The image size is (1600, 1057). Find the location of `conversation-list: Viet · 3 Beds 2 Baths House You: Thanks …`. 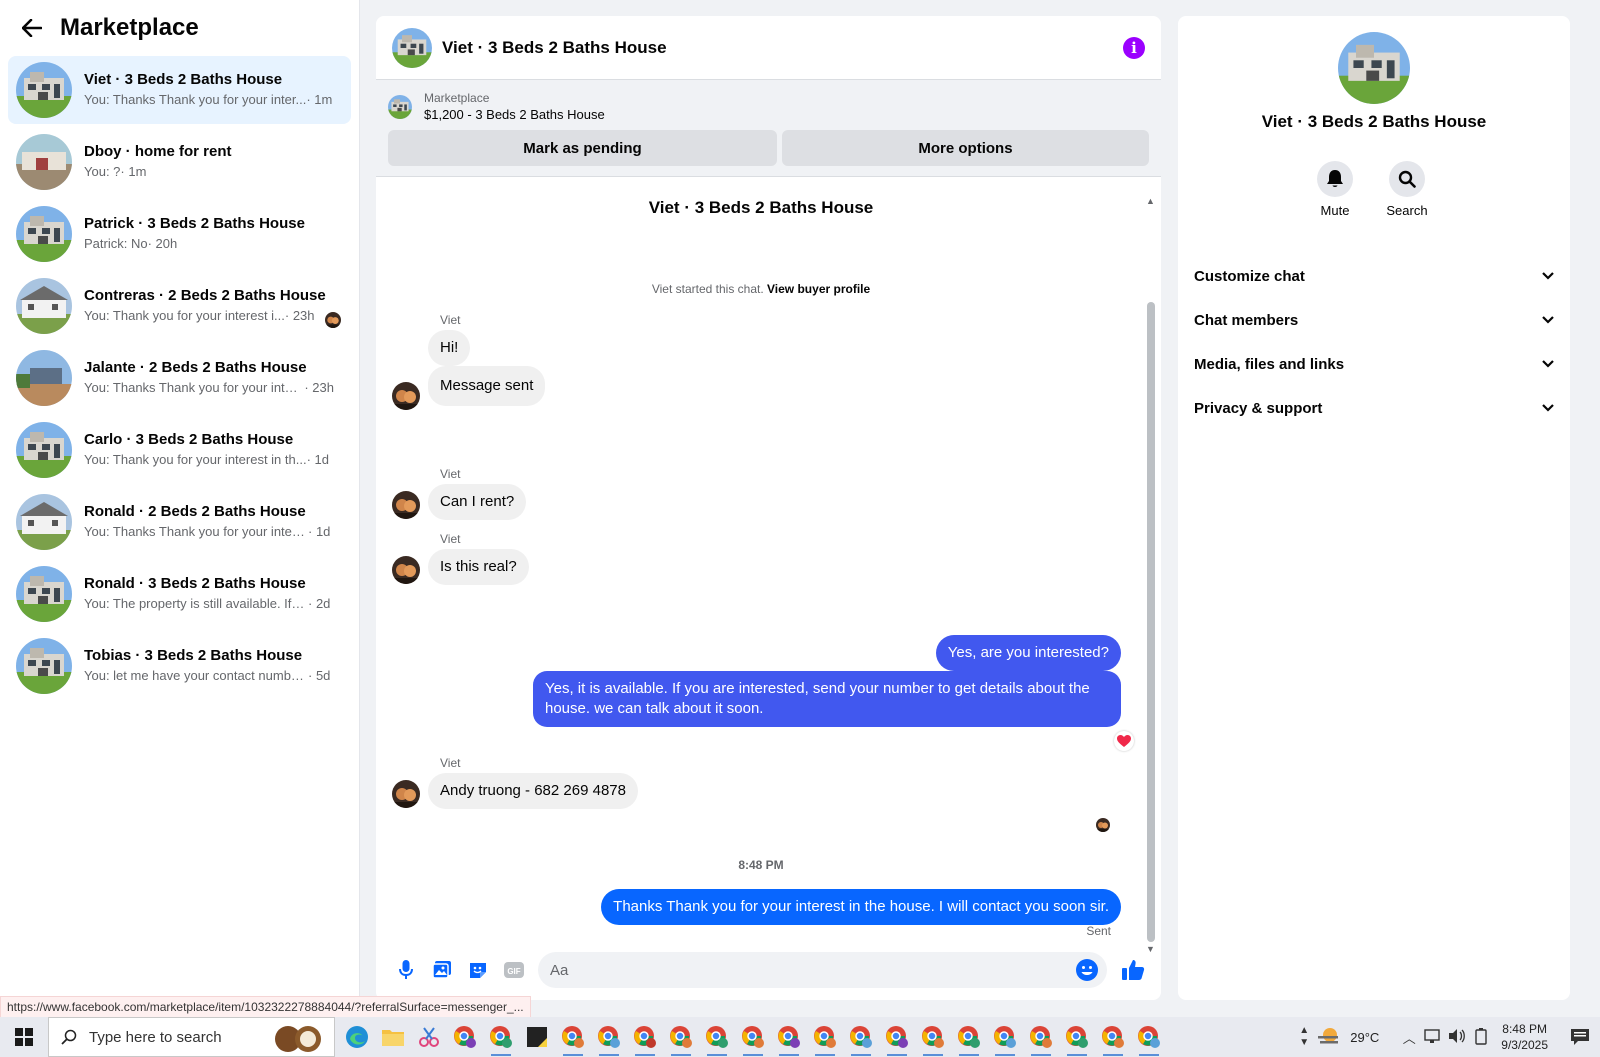

conversation-list: Viet · 3 Beds 2 Baths House You: Thanks … is located at coordinates (179, 378).